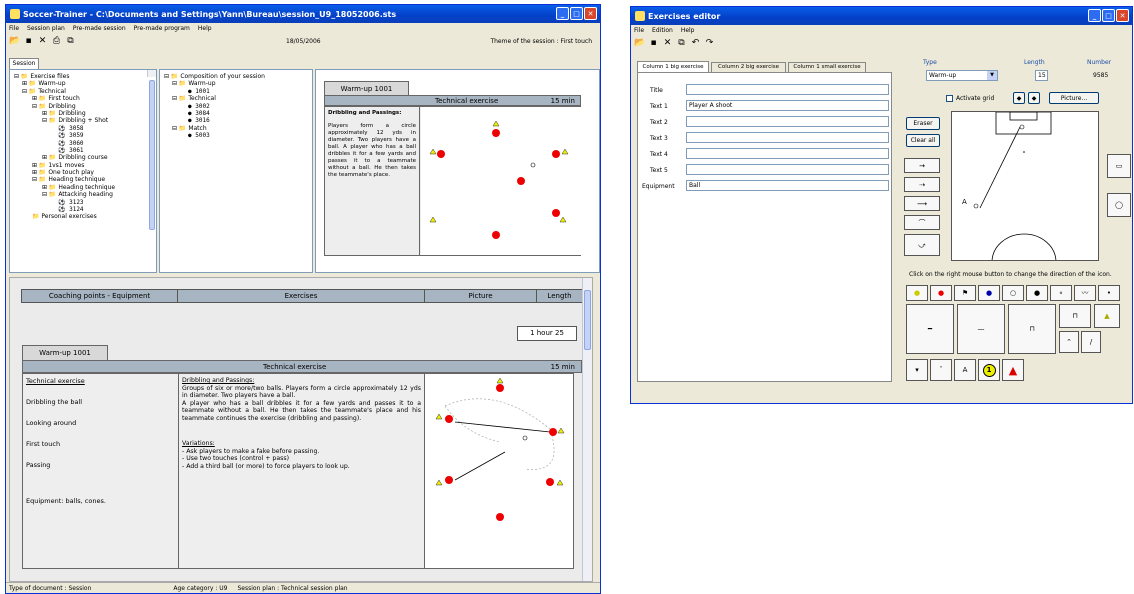  I want to click on bold-arrow-tool: ⟶, so click(922, 203).